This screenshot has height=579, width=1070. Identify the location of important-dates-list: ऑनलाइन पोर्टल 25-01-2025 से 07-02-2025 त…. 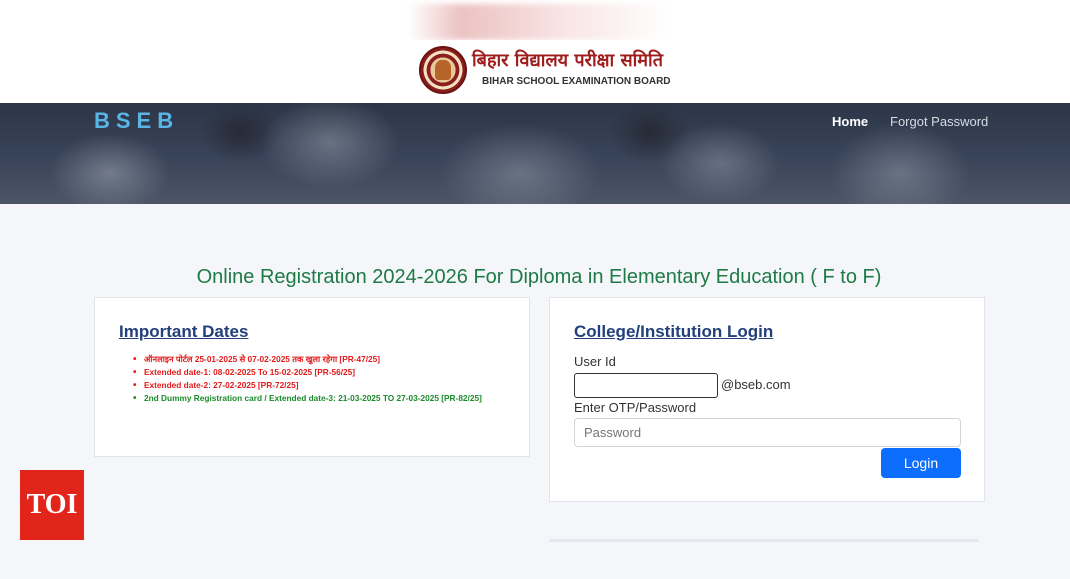
(323, 379).